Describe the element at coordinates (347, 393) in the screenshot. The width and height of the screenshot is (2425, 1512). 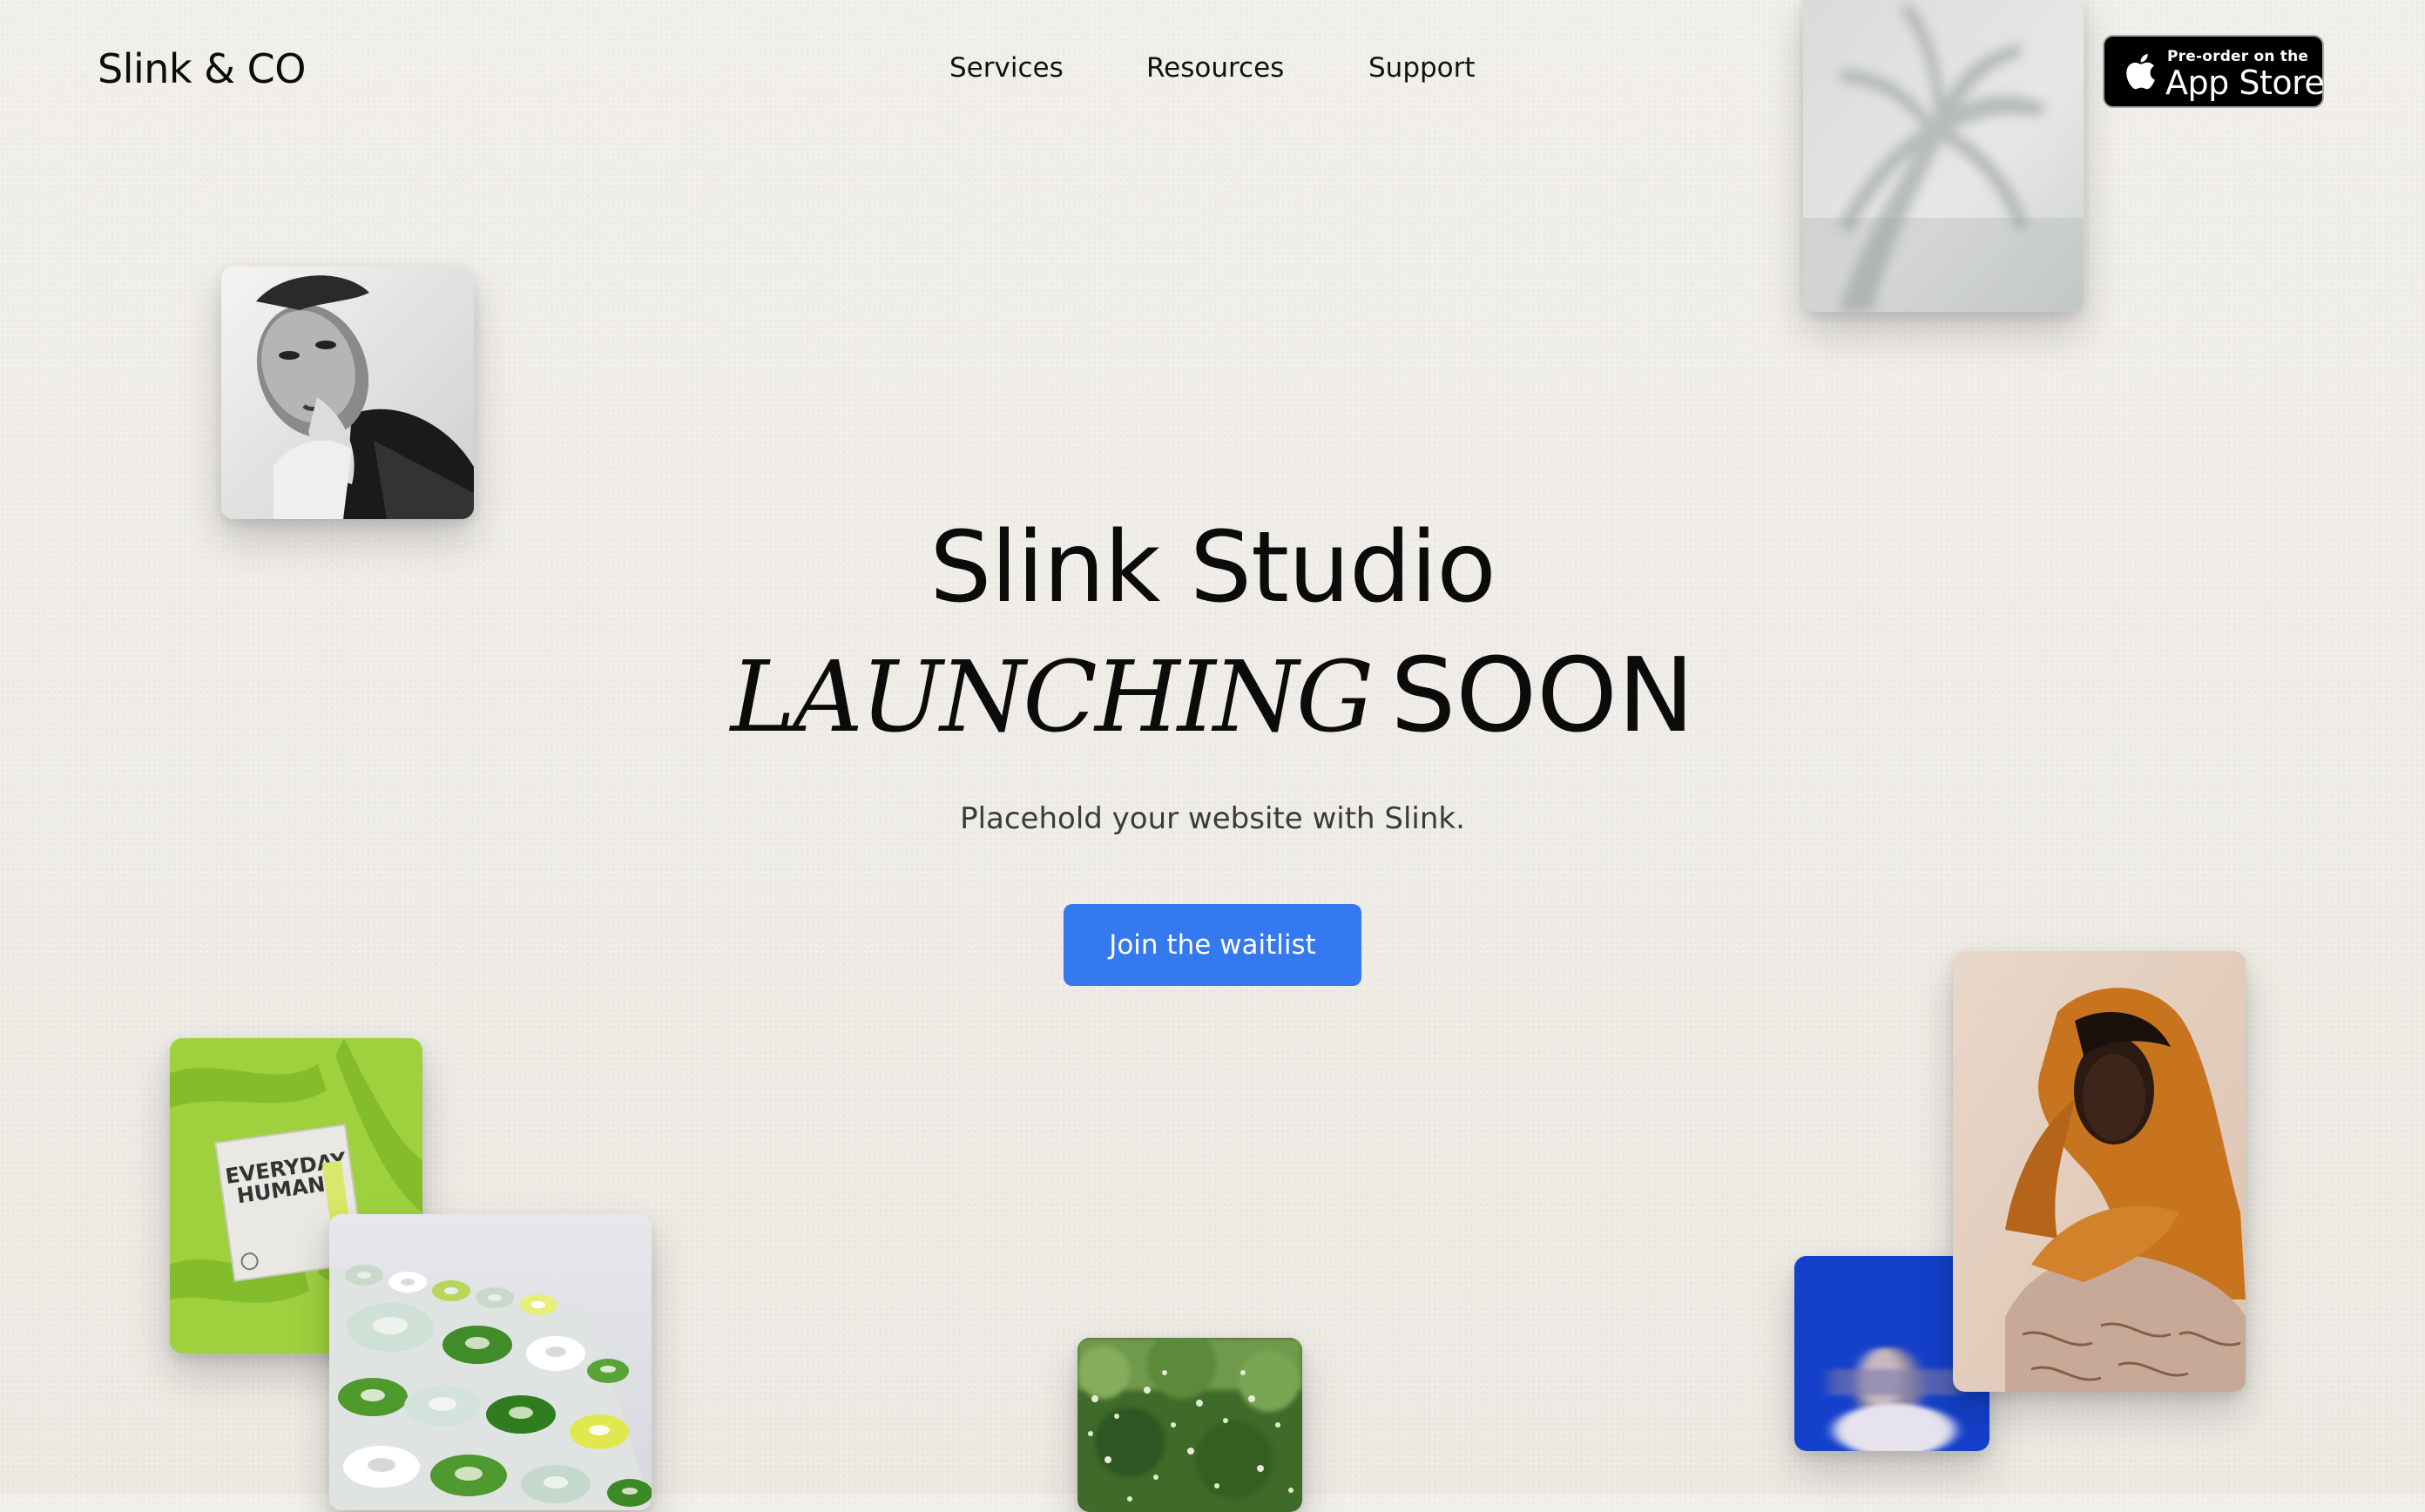
I see `bw-portrait-photo` at that location.